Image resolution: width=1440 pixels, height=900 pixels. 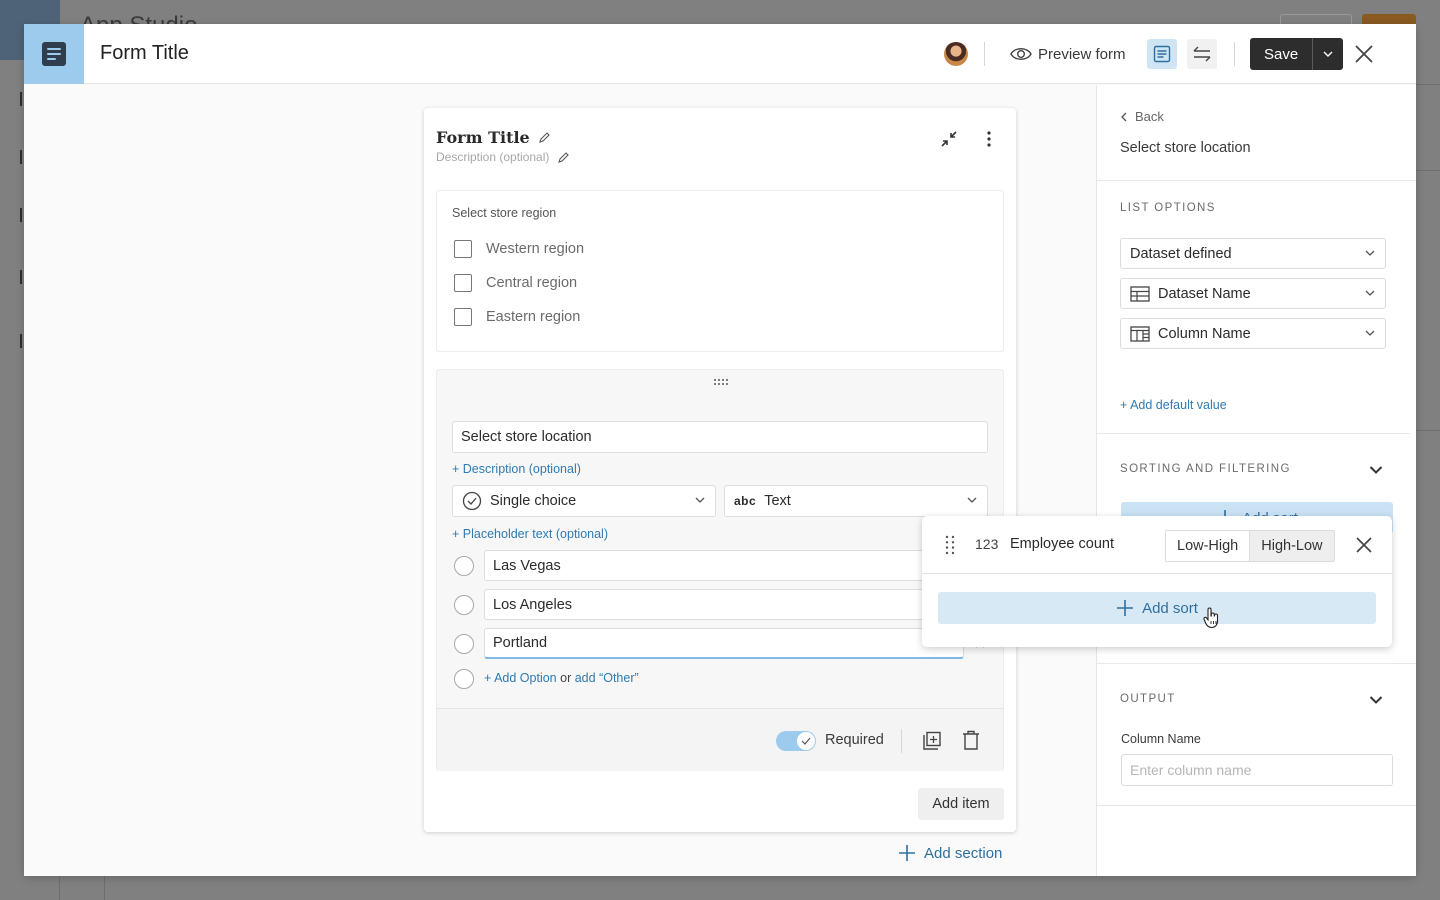 I want to click on remove-sort-icon, so click(x=1364, y=545).